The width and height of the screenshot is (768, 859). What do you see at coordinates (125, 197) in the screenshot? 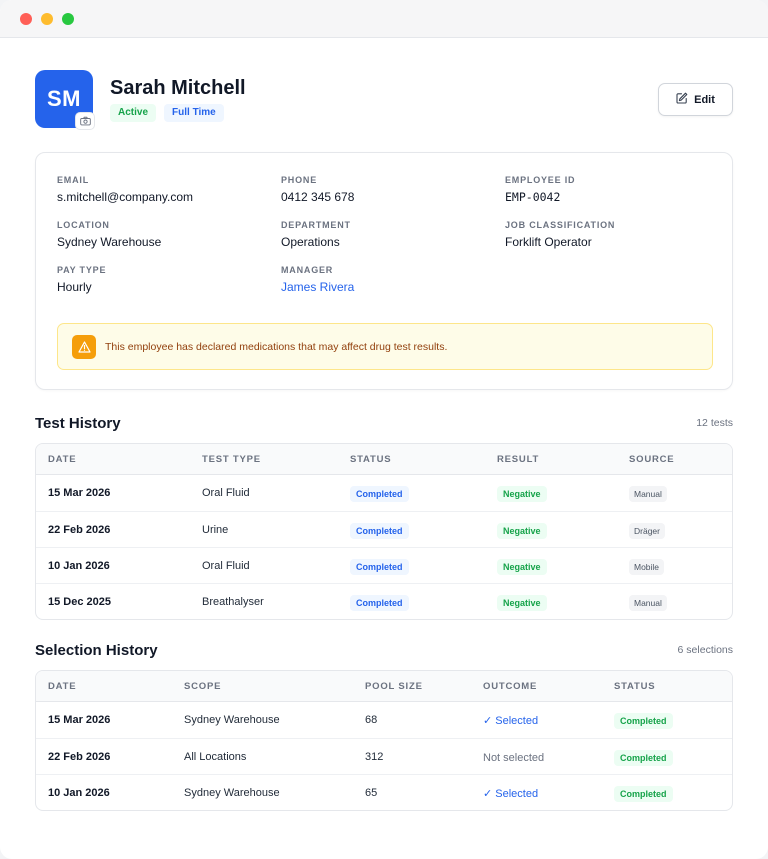
I see `email-value: s.mitchell@company.com` at bounding box center [125, 197].